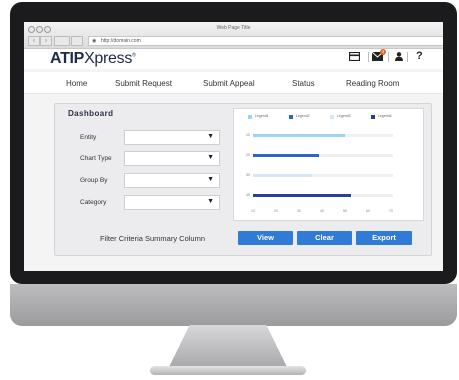 This screenshot has height=380, width=459. What do you see at coordinates (172, 137) in the screenshot?
I see `entity-select: ▼` at bounding box center [172, 137].